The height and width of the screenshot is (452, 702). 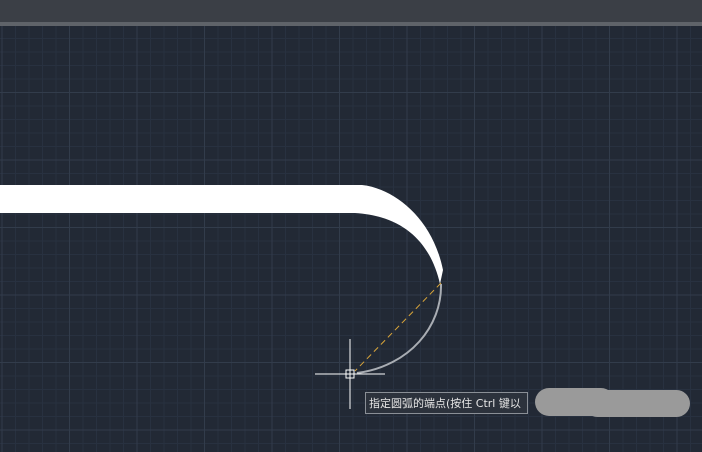 I want to click on polyline-straight-segment, so click(x=181, y=199).